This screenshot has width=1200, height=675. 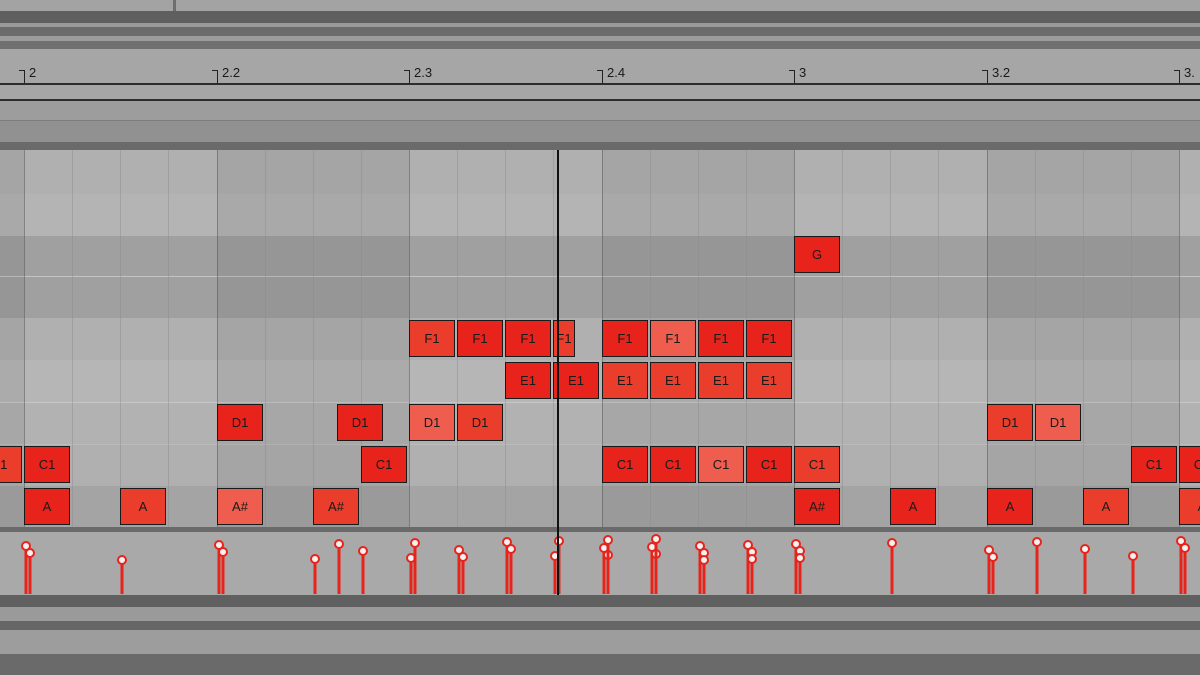 What do you see at coordinates (423, 72) in the screenshot?
I see `ruler-label: 2.3` at bounding box center [423, 72].